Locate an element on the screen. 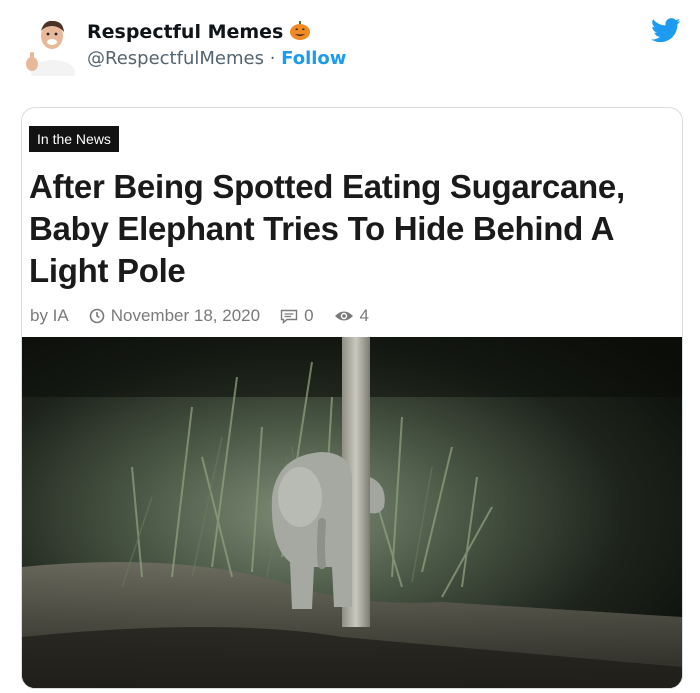 This screenshot has height=693, width=700. view-count: 4 is located at coordinates (364, 315).